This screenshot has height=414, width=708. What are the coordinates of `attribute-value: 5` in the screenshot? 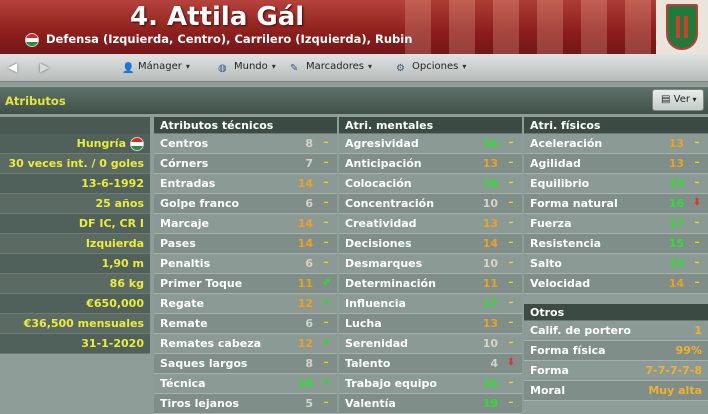 It's located at (309, 403).